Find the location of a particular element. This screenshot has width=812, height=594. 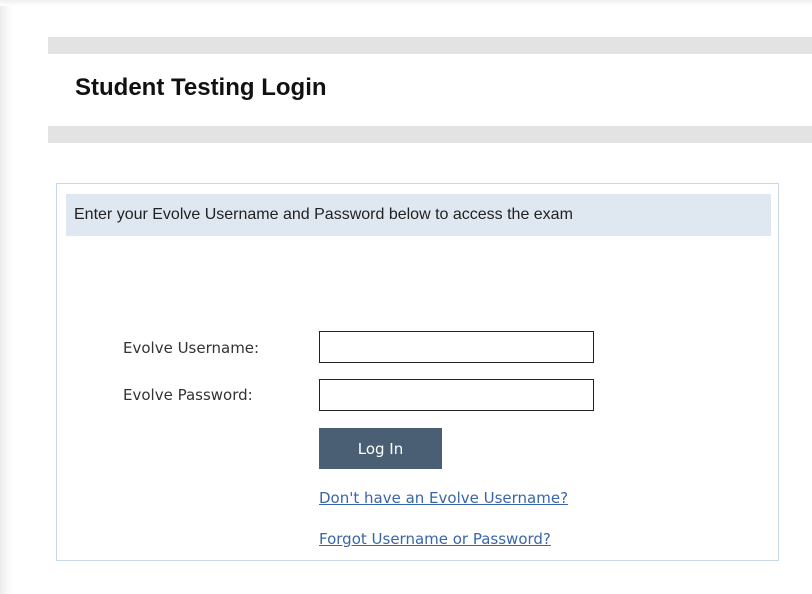

username-label: Evolve Username: is located at coordinates (191, 348).